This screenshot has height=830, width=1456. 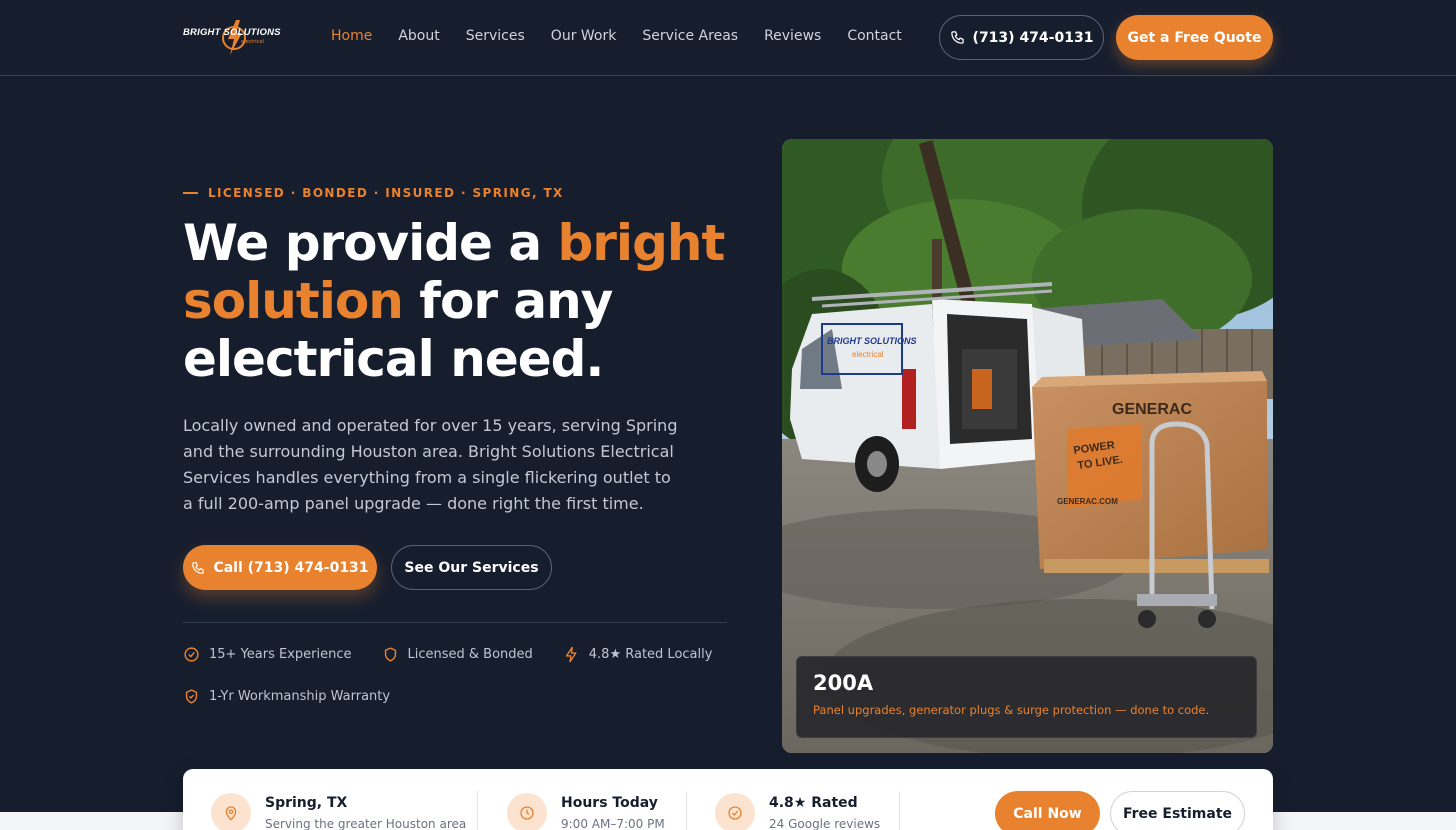 I want to click on brand-logo: BRIGHT SOLUTIONS electrical, so click(x=237, y=38).